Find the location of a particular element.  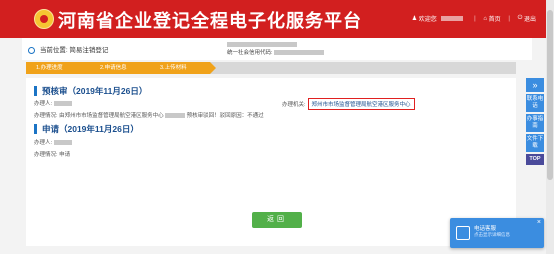

home-link: 首页 is located at coordinates (495, 18).